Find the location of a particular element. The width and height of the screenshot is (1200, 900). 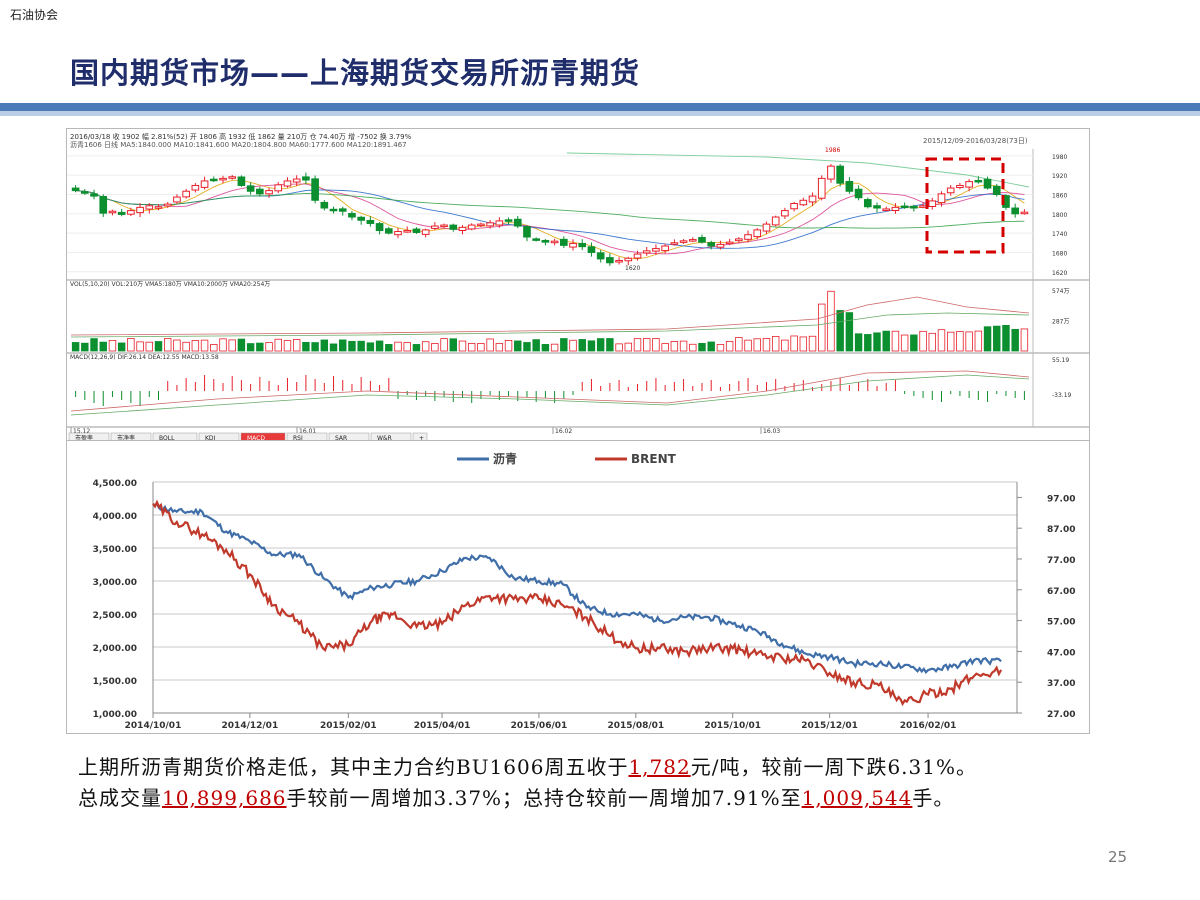

volume-ma-line is located at coordinates (550, 316).